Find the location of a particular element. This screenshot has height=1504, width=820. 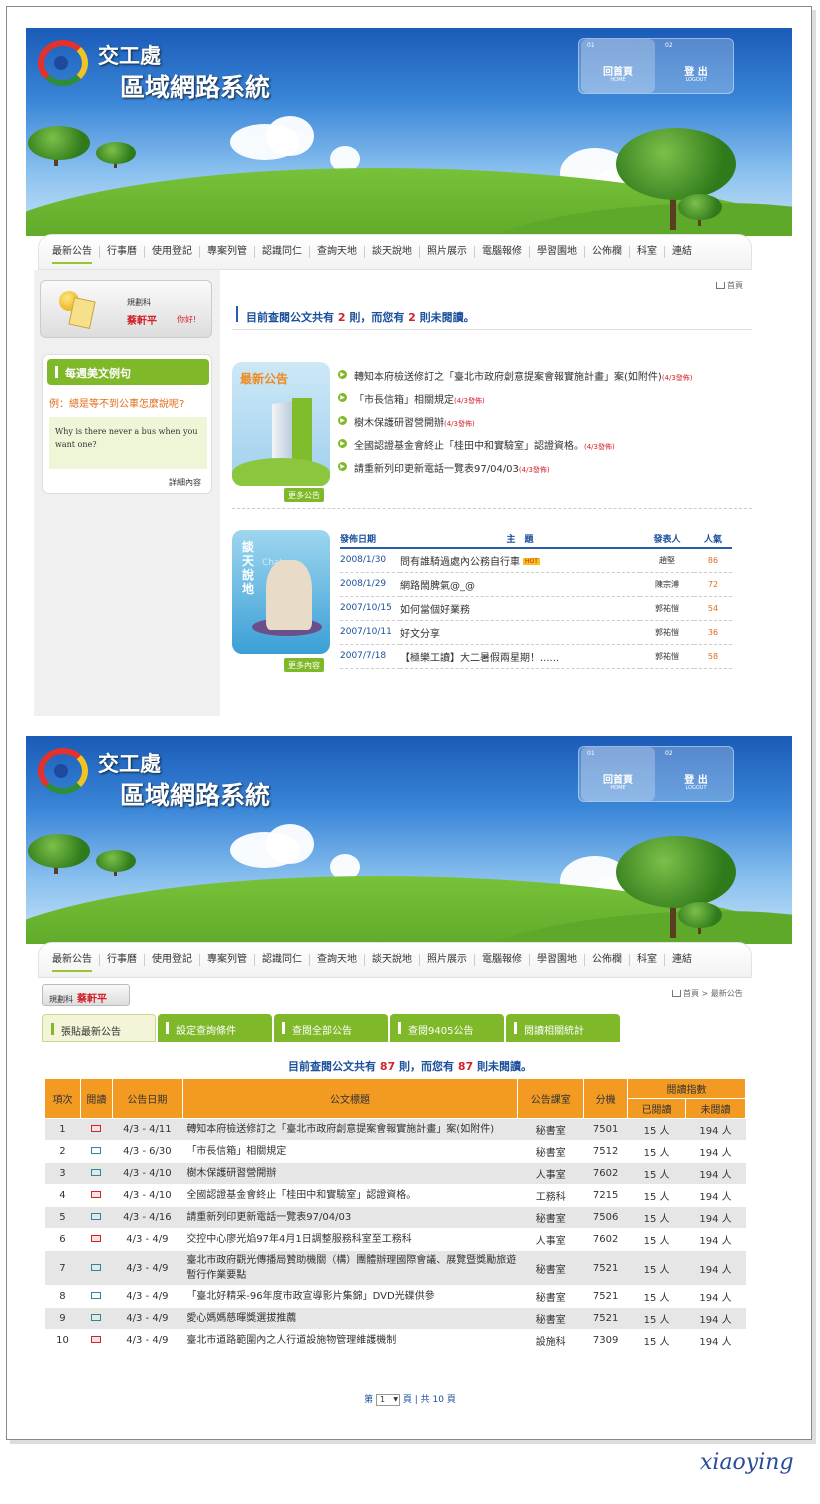

user-box: 規劃科 蔡軒平 你好! is located at coordinates (126, 309).